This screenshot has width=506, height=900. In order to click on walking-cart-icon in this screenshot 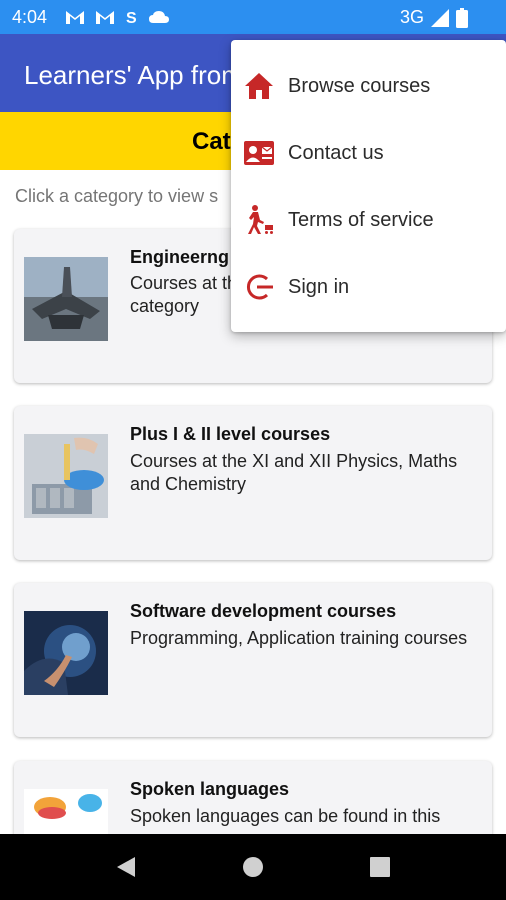, I will do `click(260, 219)`.